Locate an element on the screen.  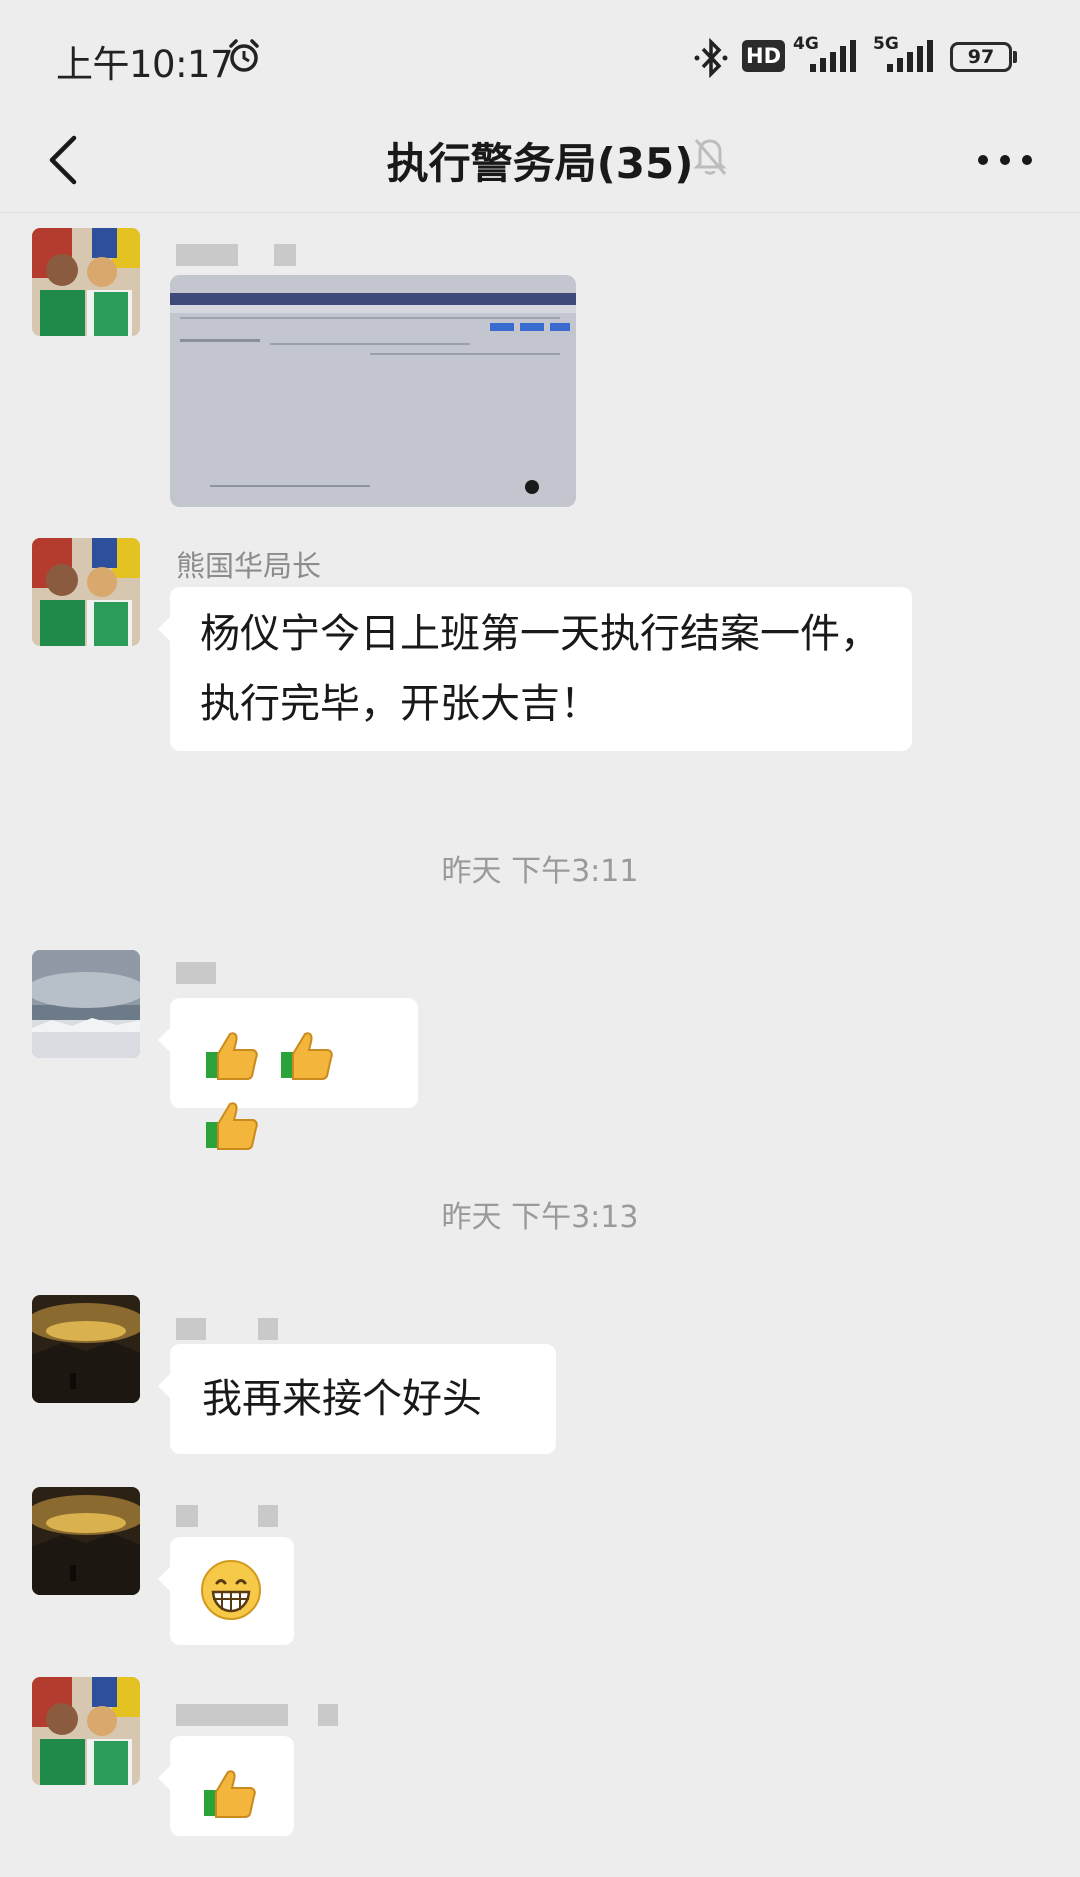
more-options-button is located at coordinates (1005, 160).